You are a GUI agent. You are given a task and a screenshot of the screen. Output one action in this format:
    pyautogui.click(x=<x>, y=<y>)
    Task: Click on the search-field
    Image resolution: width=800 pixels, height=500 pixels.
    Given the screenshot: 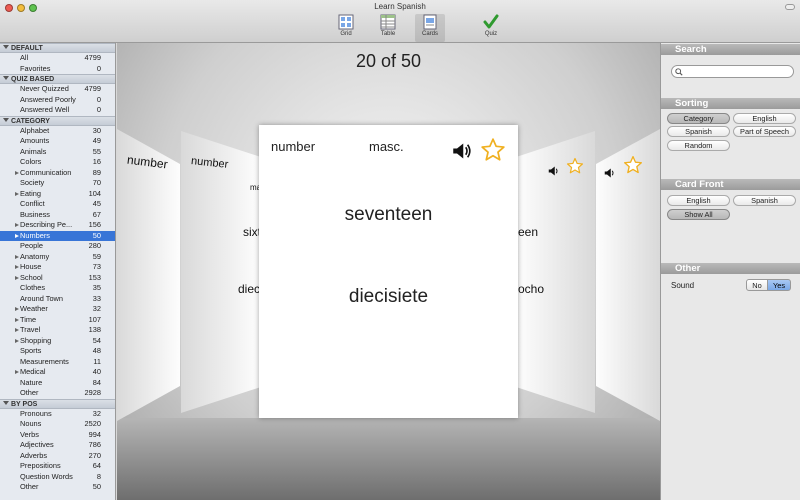 What is the action you would take?
    pyautogui.click(x=732, y=71)
    